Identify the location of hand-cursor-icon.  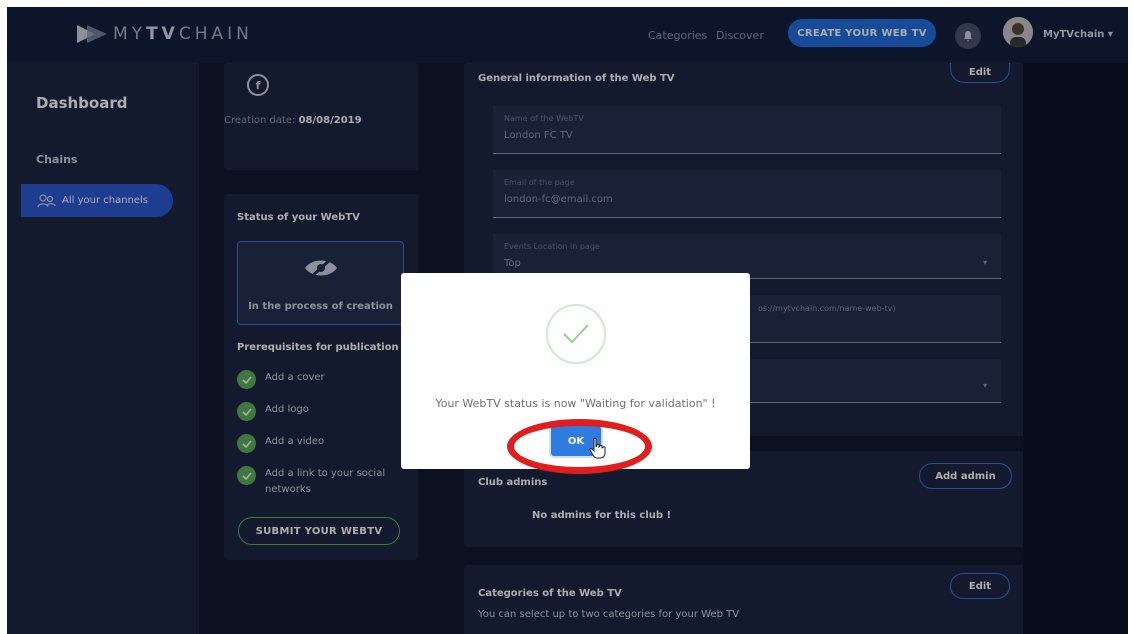
(597, 448).